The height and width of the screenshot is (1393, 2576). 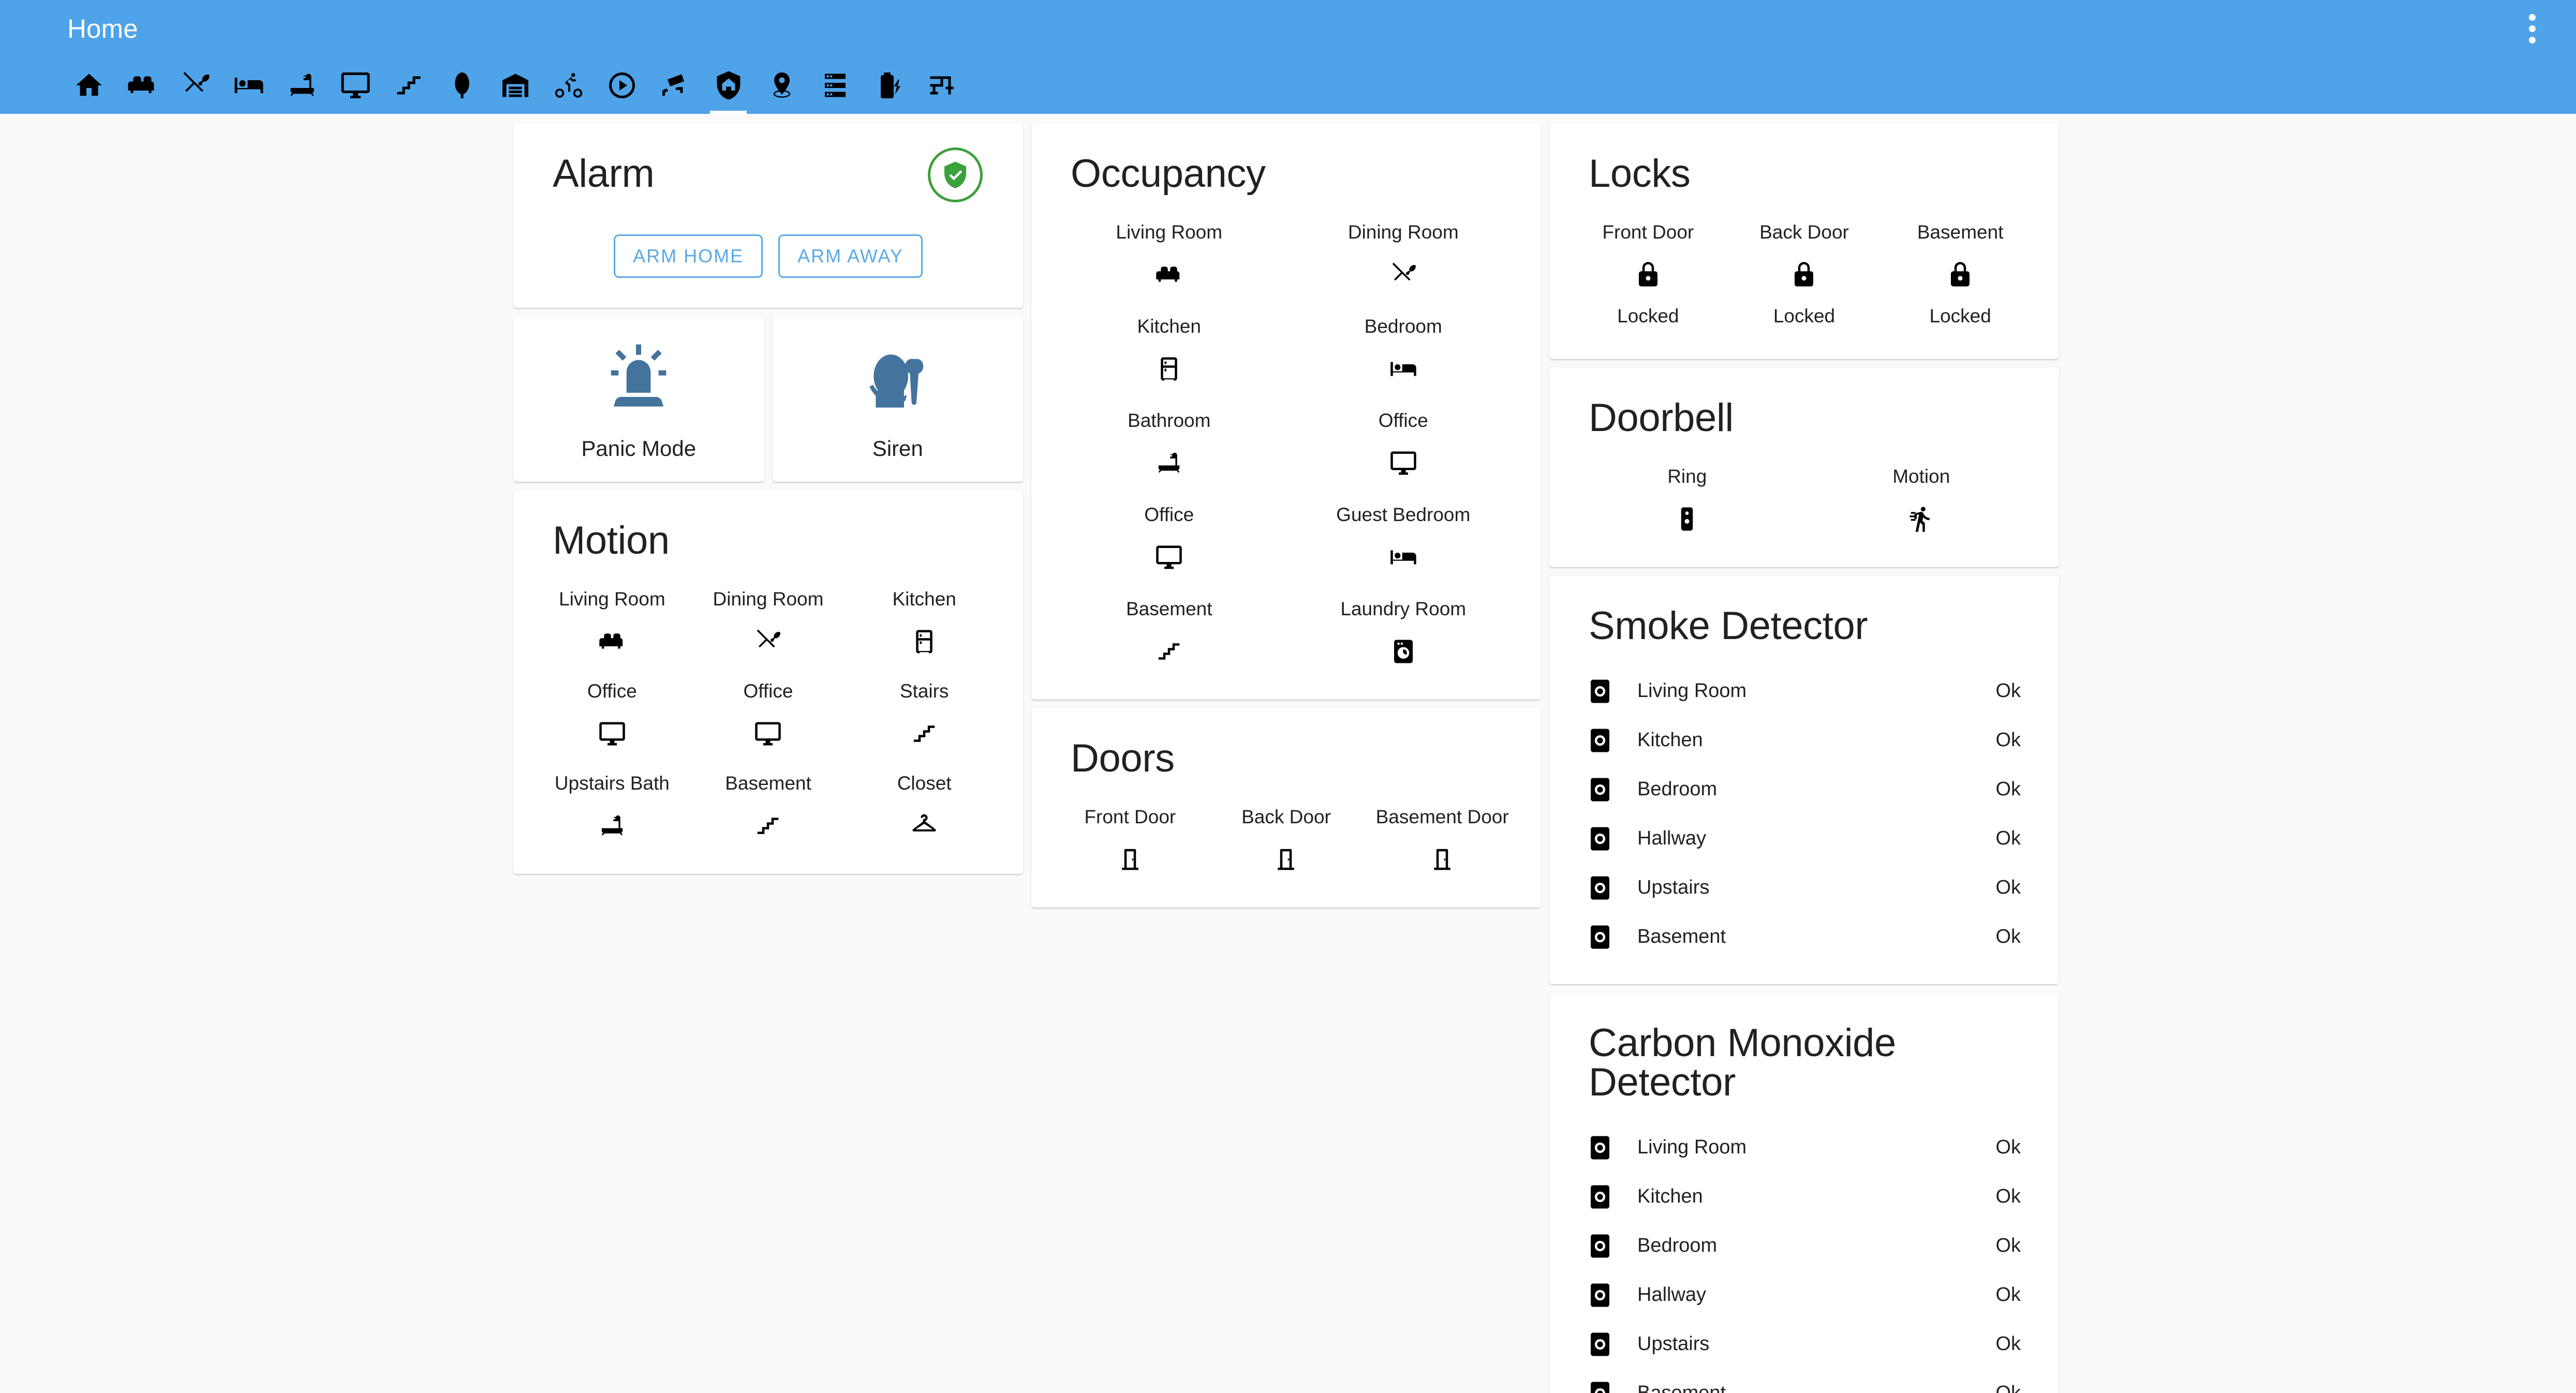 What do you see at coordinates (888, 86) in the screenshot?
I see `tab-battery` at bounding box center [888, 86].